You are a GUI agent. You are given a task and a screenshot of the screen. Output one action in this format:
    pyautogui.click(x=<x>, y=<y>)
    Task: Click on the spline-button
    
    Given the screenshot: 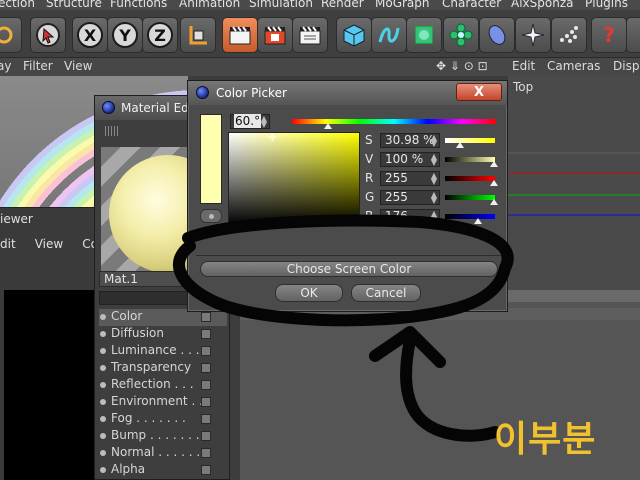 What is the action you would take?
    pyautogui.click(x=389, y=35)
    